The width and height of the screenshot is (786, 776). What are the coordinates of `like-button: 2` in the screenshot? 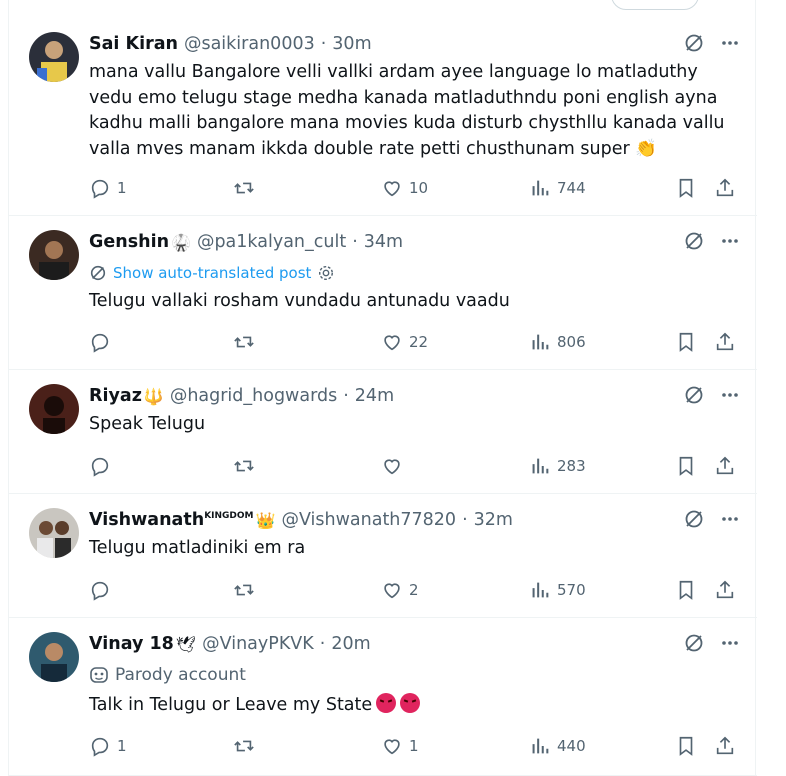 It's located at (400, 590).